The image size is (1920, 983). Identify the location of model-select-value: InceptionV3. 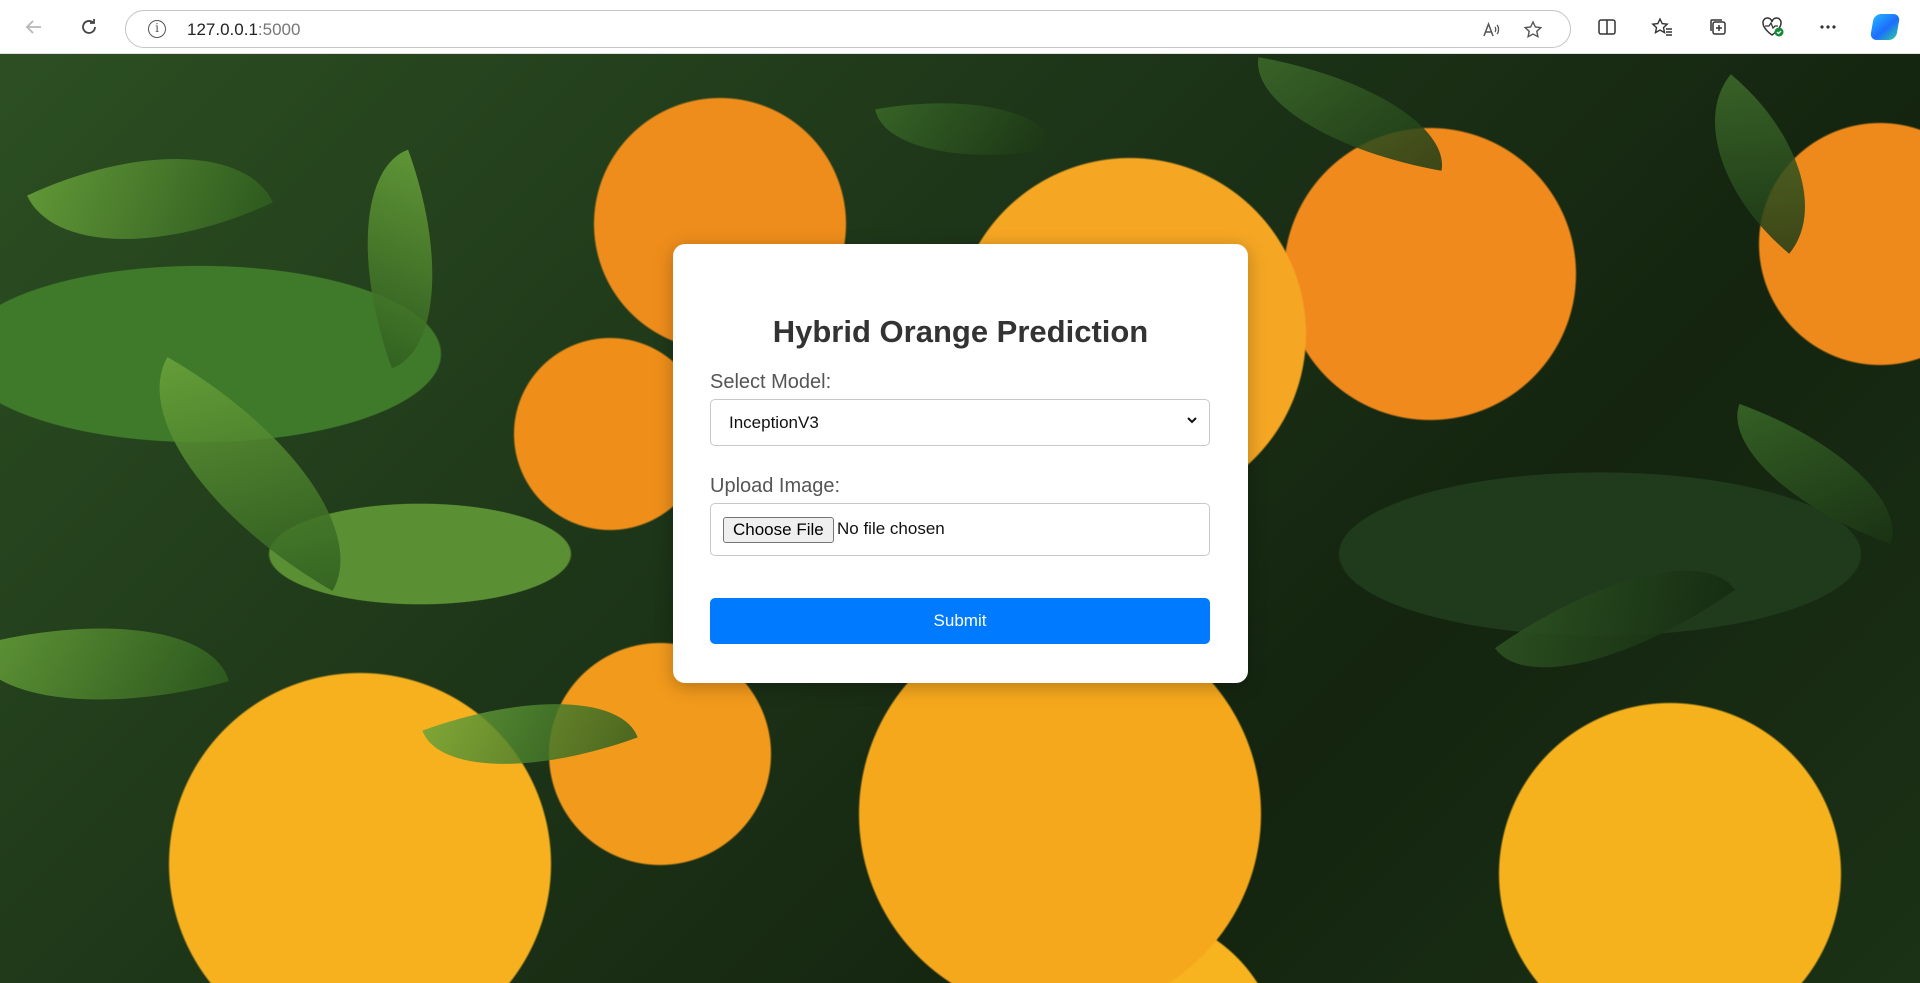
(774, 422).